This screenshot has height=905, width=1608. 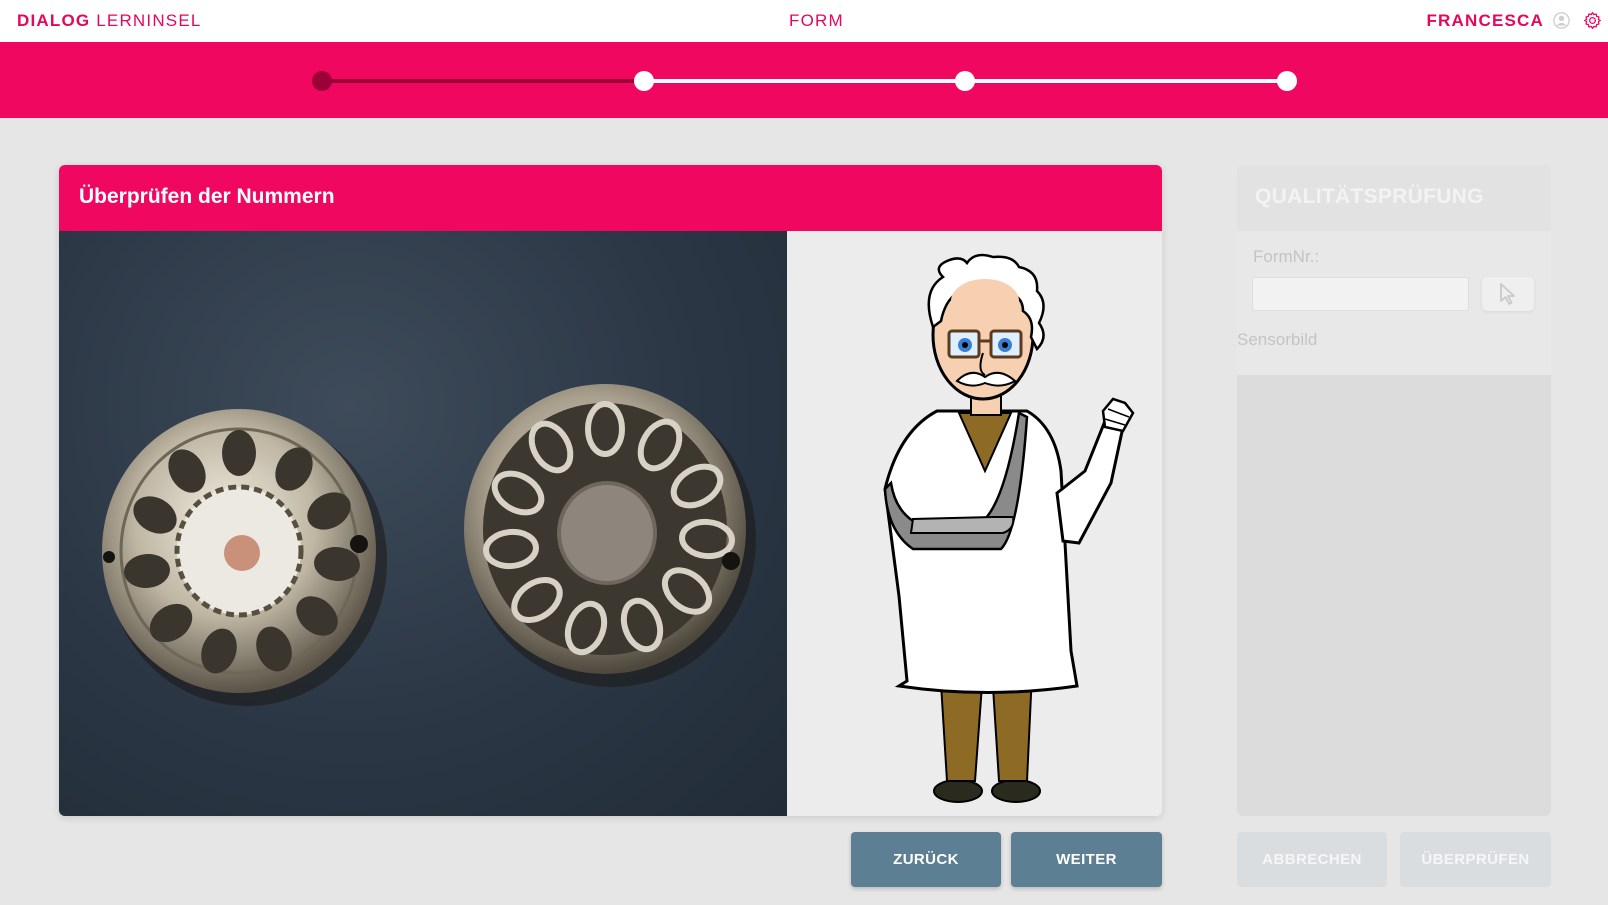 I want to click on cancel-button: ABBRECHEN, so click(x=1312, y=859).